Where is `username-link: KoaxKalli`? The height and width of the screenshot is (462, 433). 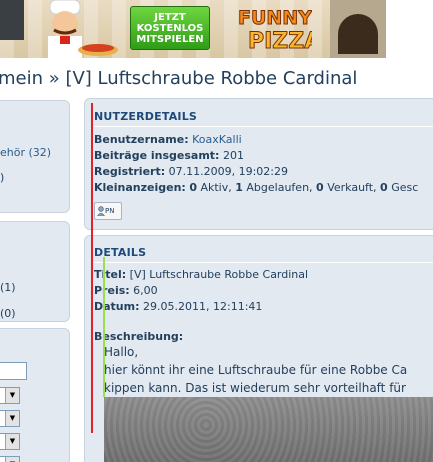 username-link: KoaxKalli is located at coordinates (217, 139).